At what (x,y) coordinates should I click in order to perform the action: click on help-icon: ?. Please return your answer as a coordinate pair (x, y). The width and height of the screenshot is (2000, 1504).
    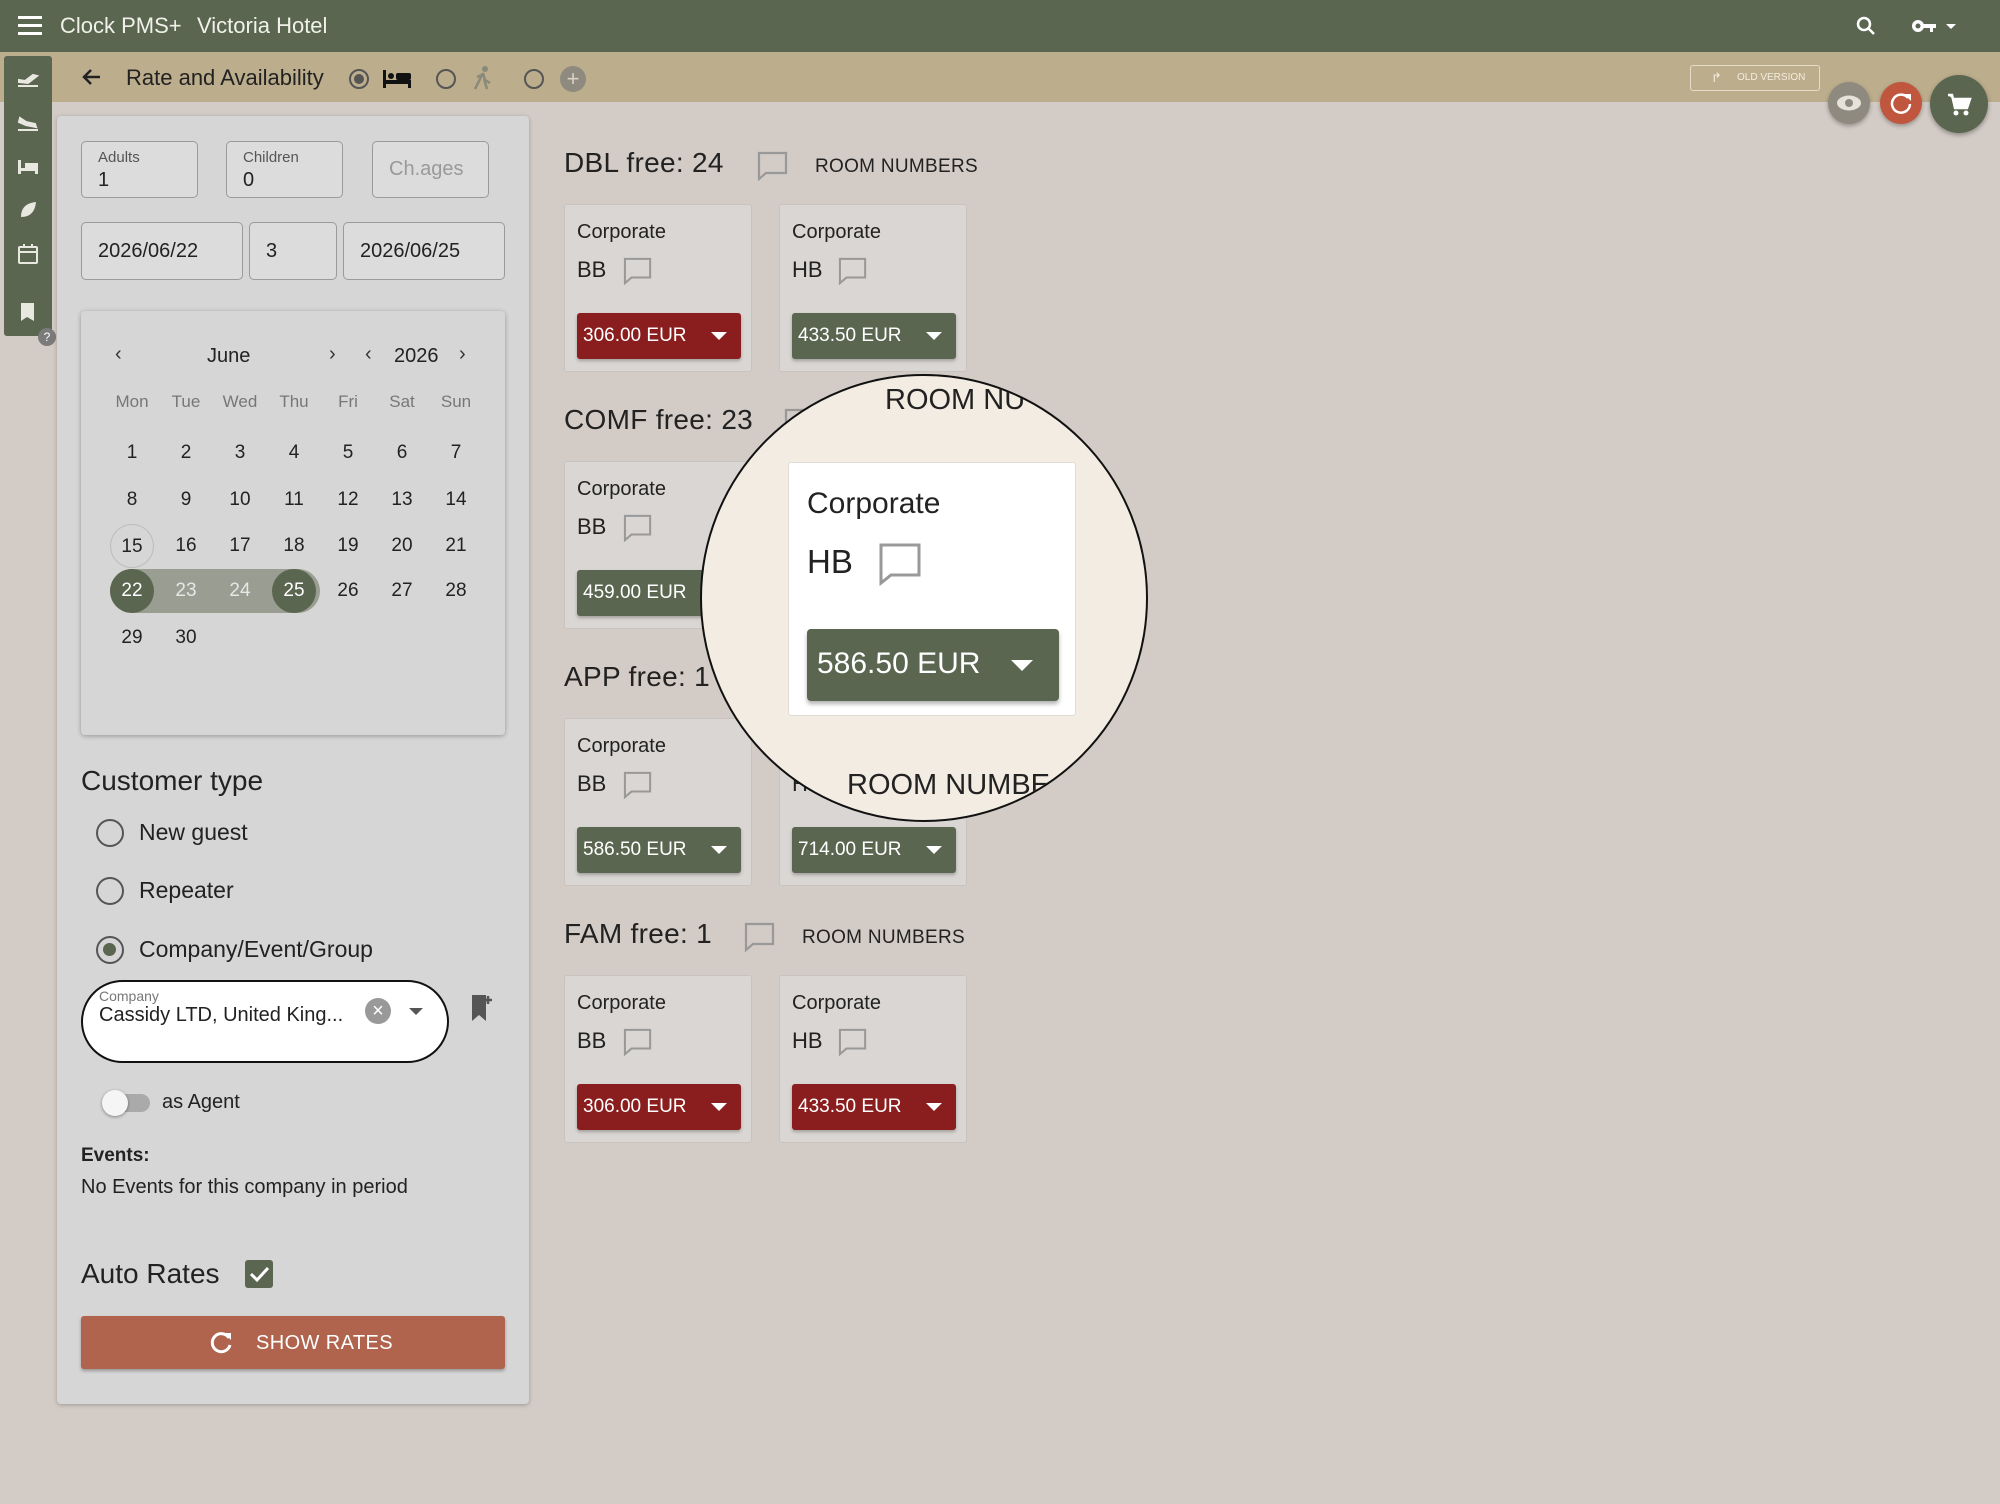
    Looking at the image, I should click on (47, 337).